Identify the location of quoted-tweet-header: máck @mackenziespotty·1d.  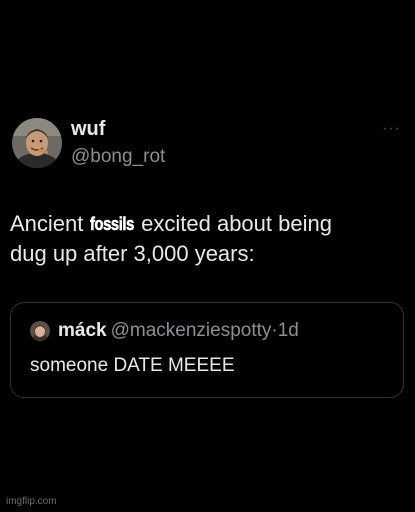
(178, 331).